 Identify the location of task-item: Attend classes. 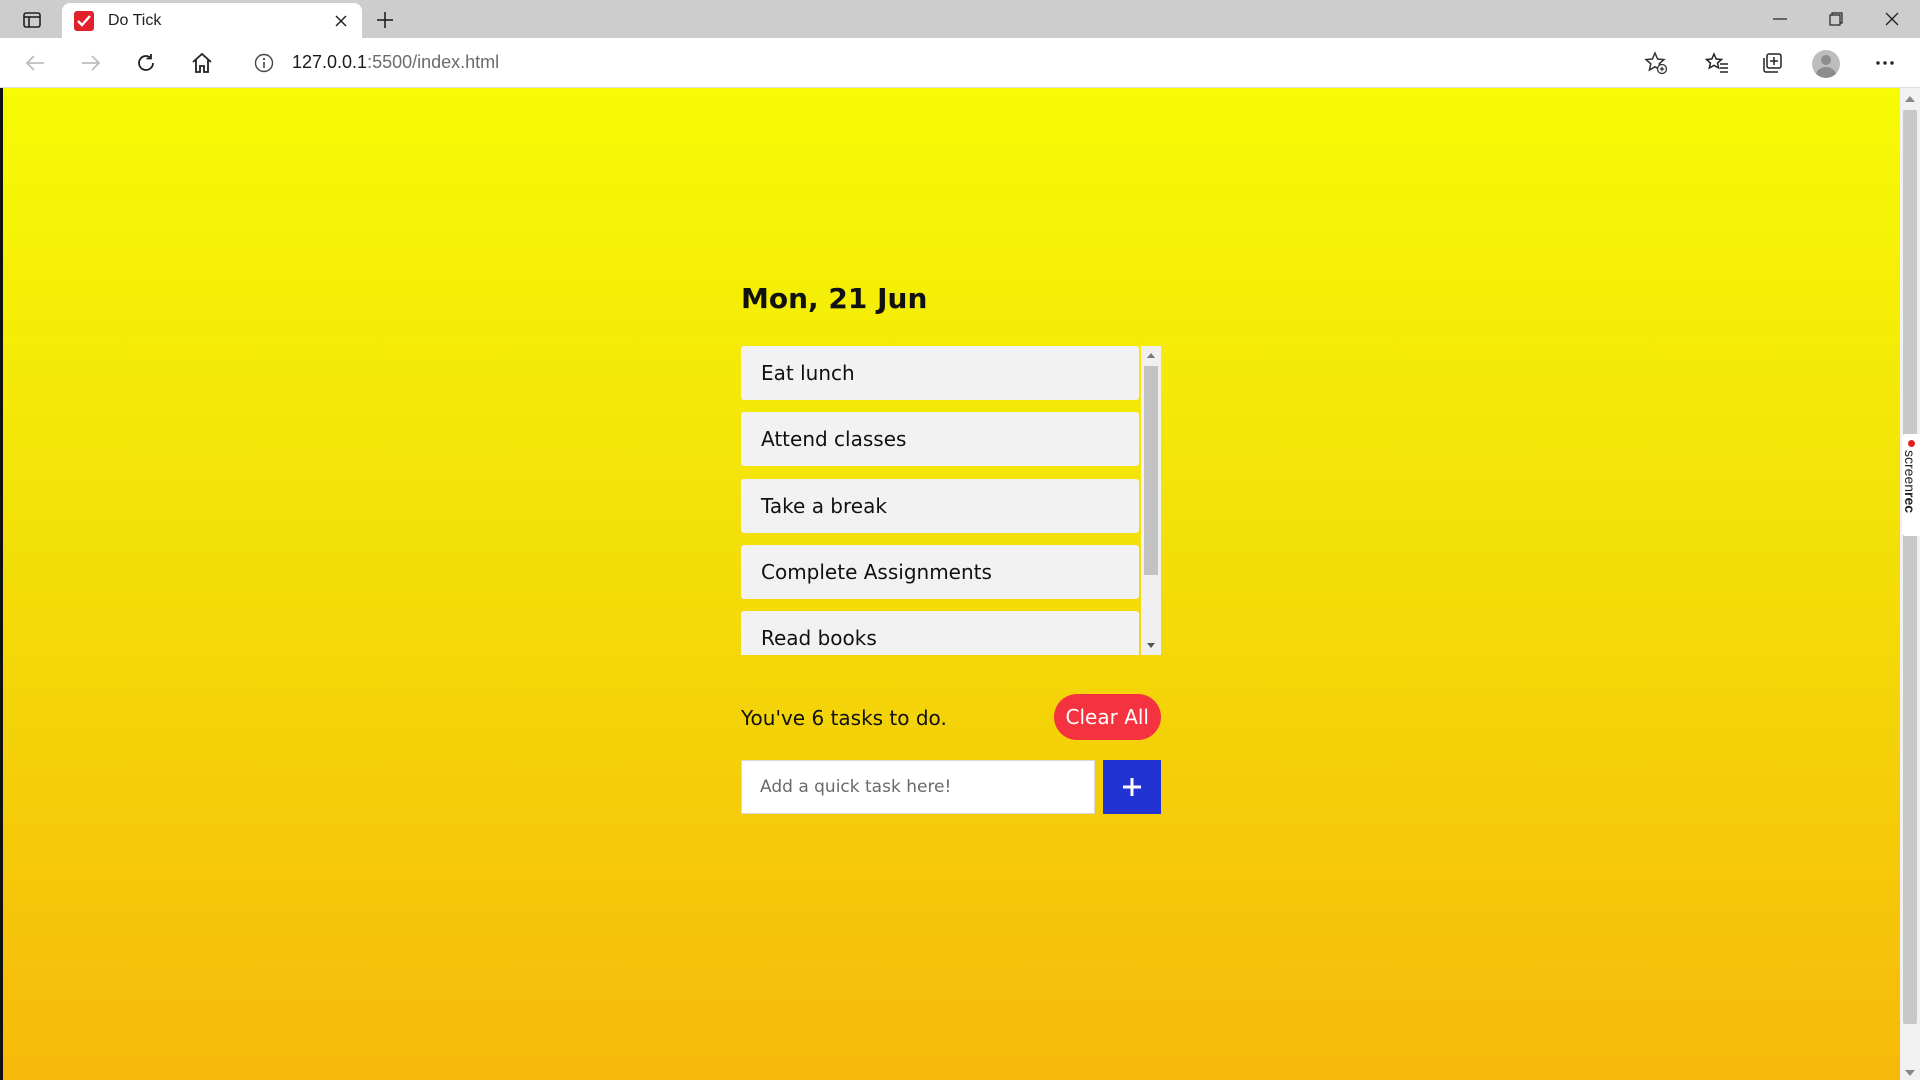
(940, 439).